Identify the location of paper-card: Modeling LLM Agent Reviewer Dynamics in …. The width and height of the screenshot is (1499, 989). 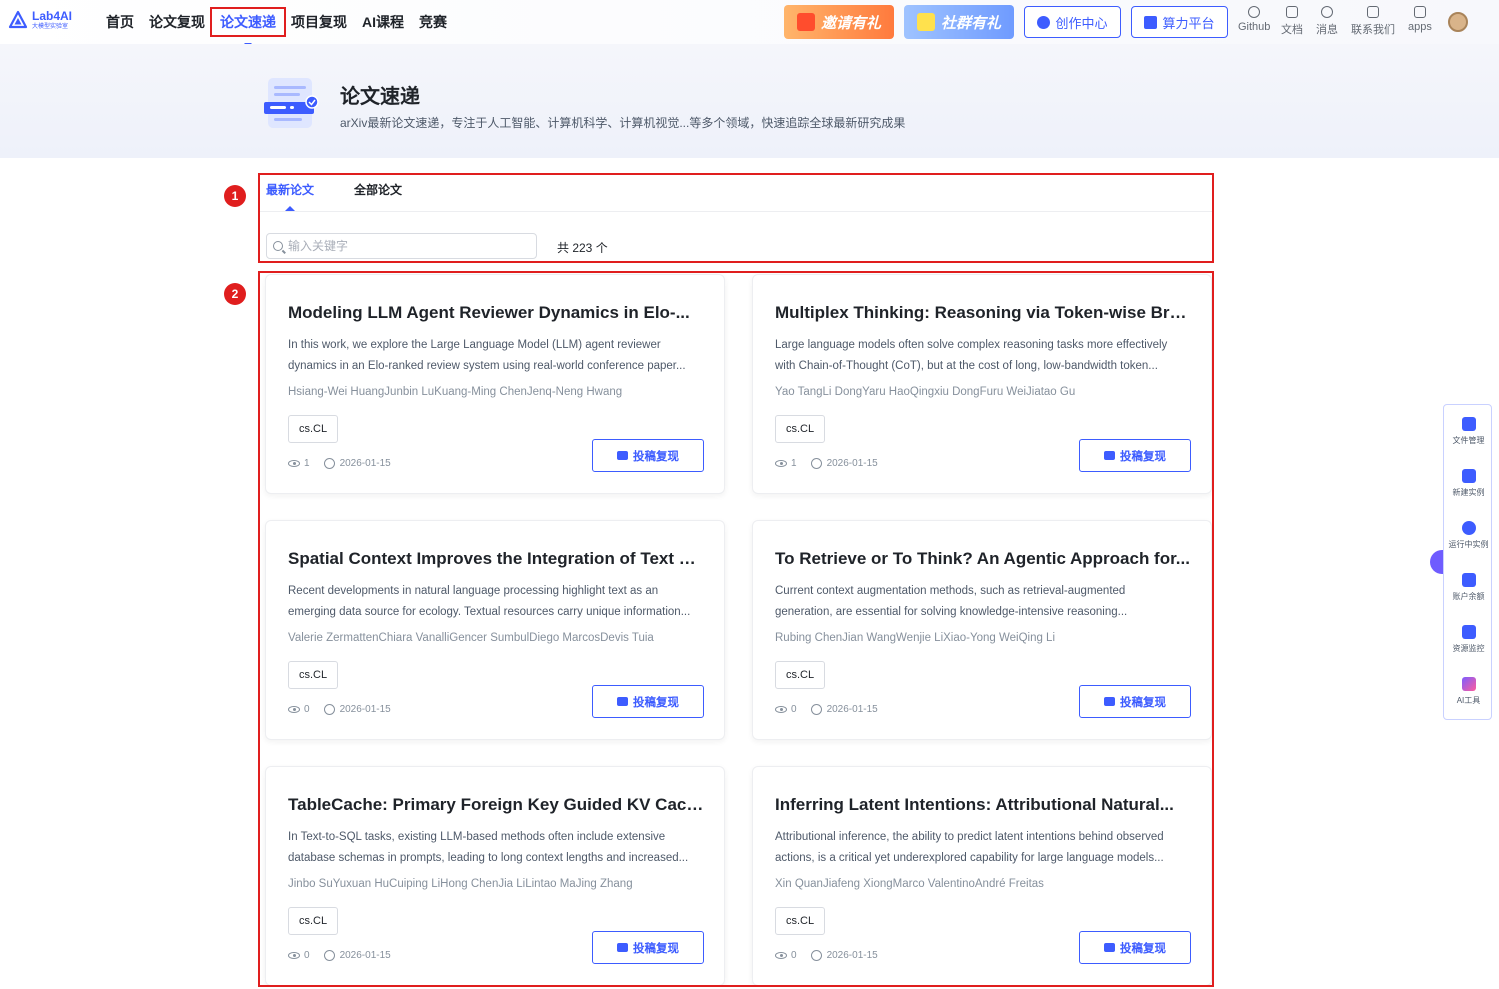
(495, 384).